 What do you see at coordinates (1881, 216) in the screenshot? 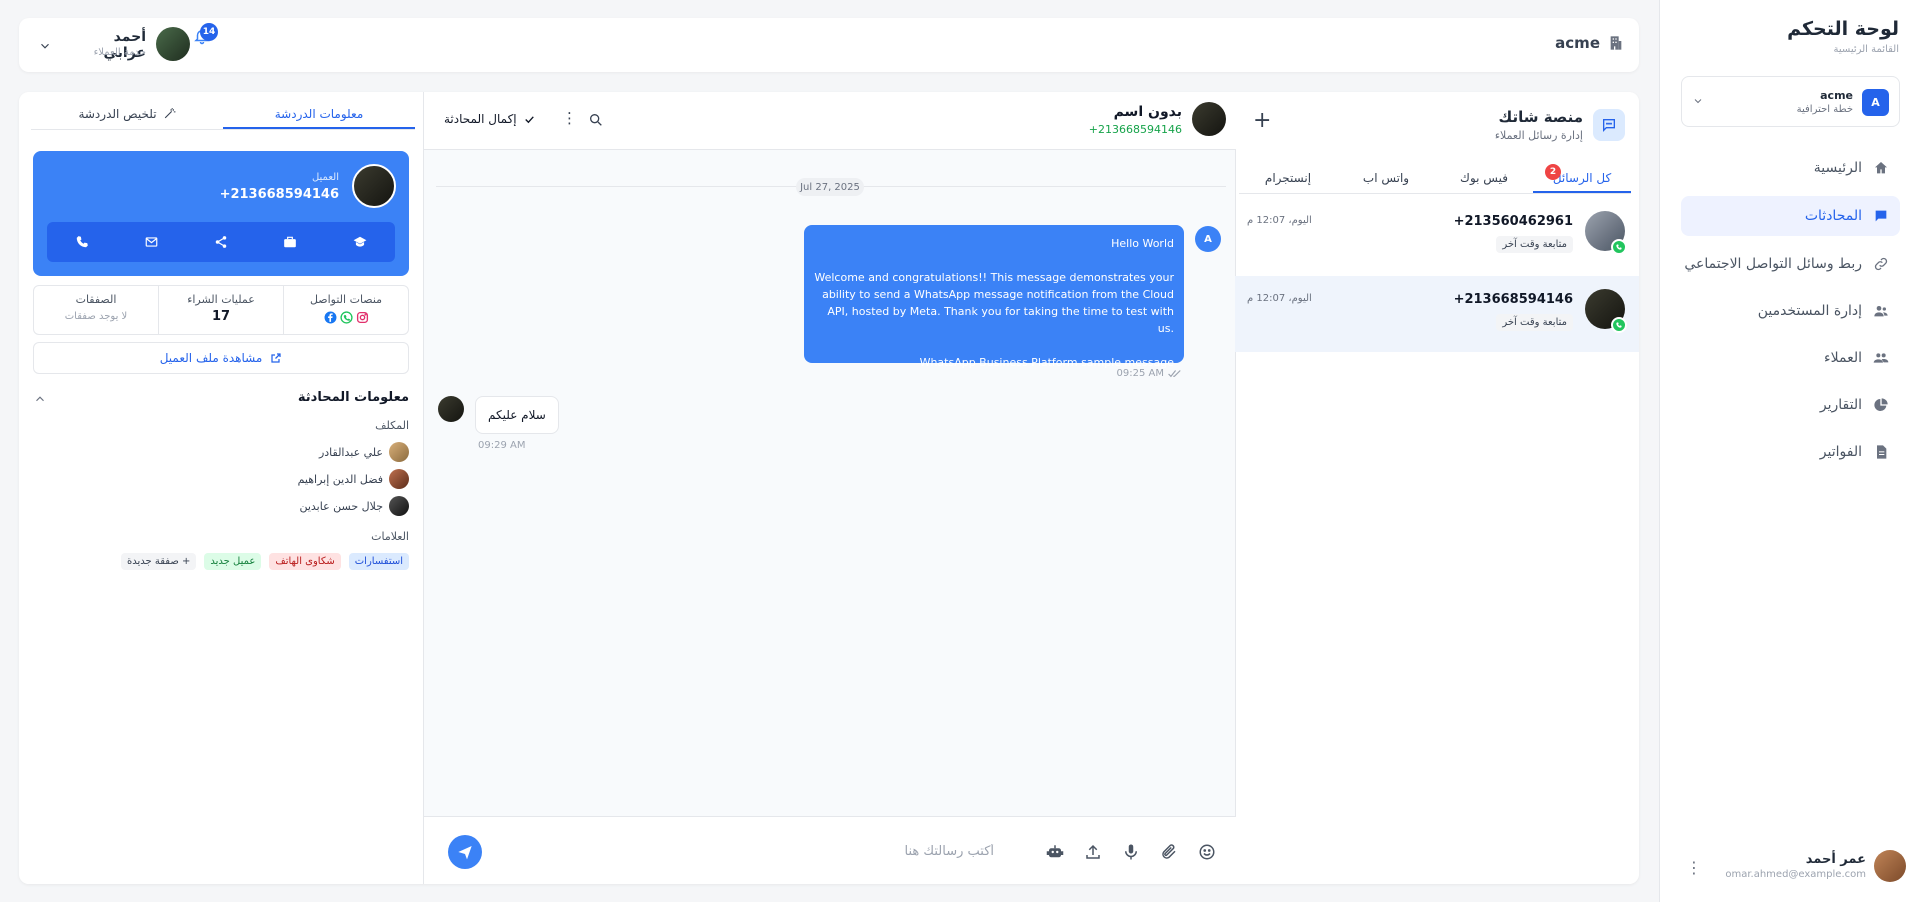
I see `chat-icon` at bounding box center [1881, 216].